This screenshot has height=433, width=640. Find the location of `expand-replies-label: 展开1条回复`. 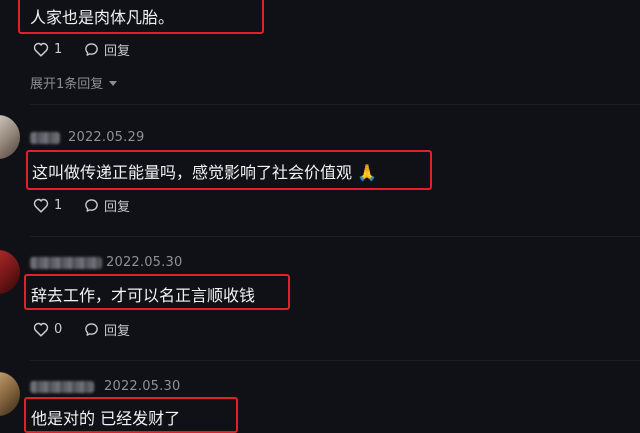

expand-replies-label: 展开1条回复 is located at coordinates (67, 84).